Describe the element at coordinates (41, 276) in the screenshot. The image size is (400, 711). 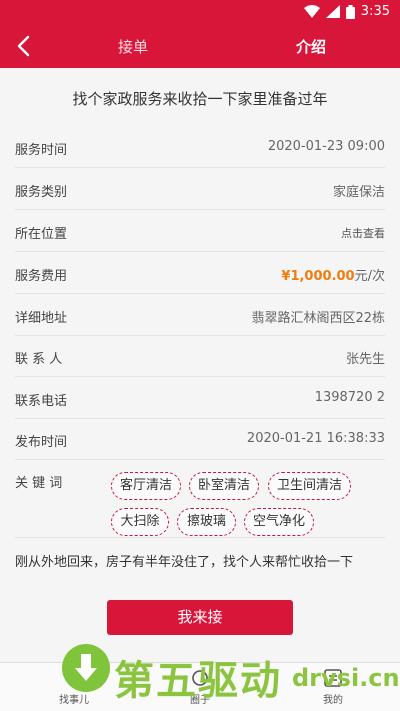
I see `row-label: 服务费用` at that location.